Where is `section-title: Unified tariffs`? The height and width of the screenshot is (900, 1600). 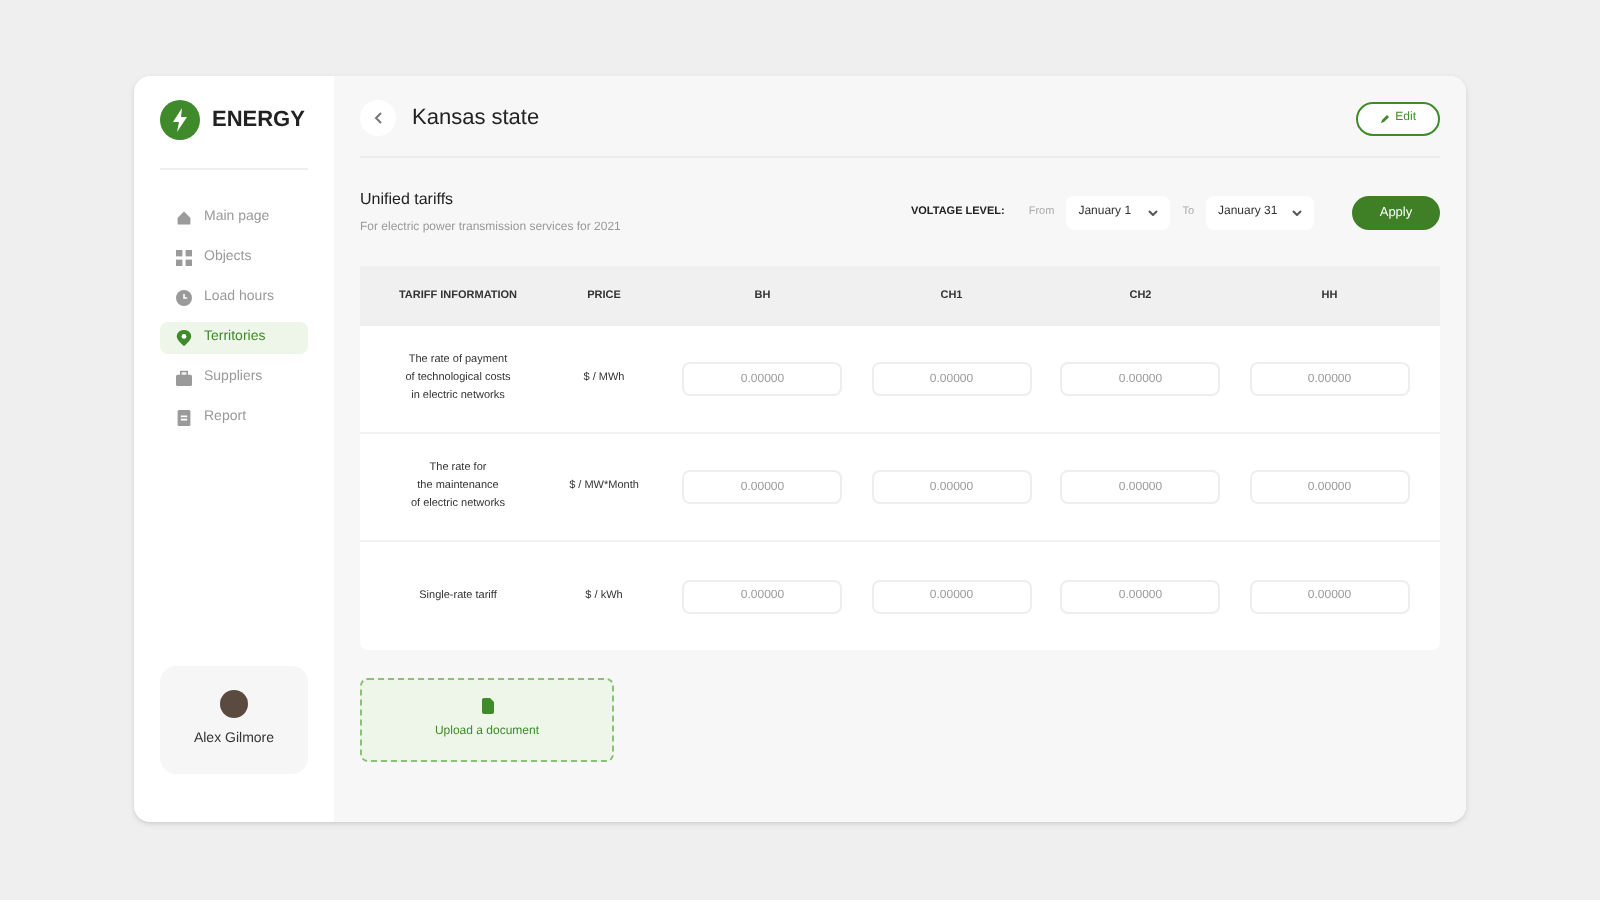
section-title: Unified tariffs is located at coordinates (408, 200).